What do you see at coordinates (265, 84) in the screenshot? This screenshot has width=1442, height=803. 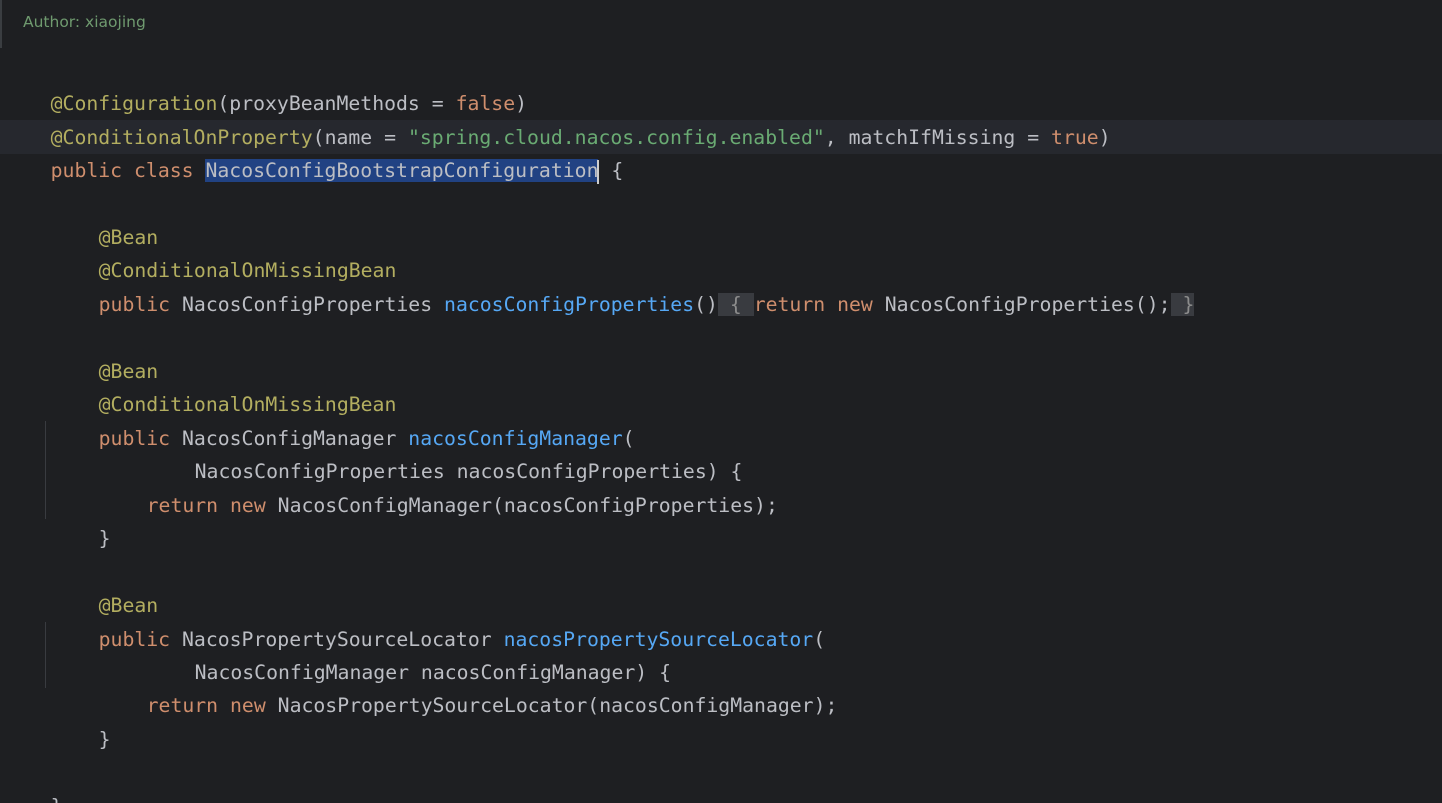 I see `code-line-1: @Configuration(proxyBeanMethods = false)` at bounding box center [265, 84].